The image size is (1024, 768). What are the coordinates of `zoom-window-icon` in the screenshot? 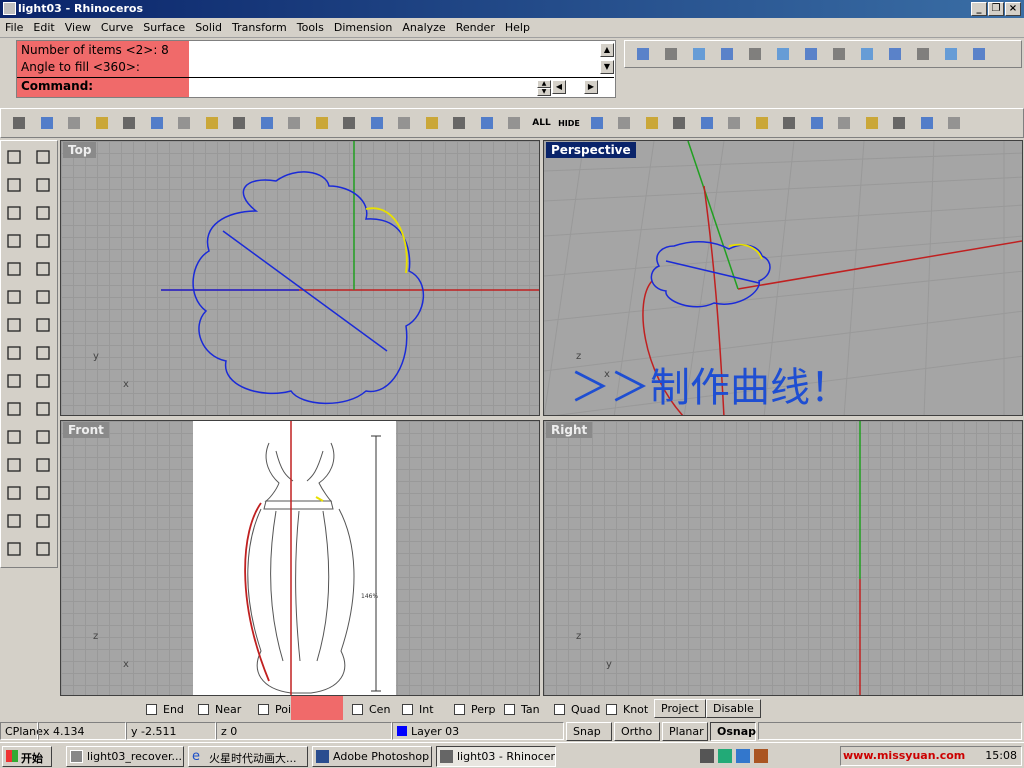 It's located at (322, 123).